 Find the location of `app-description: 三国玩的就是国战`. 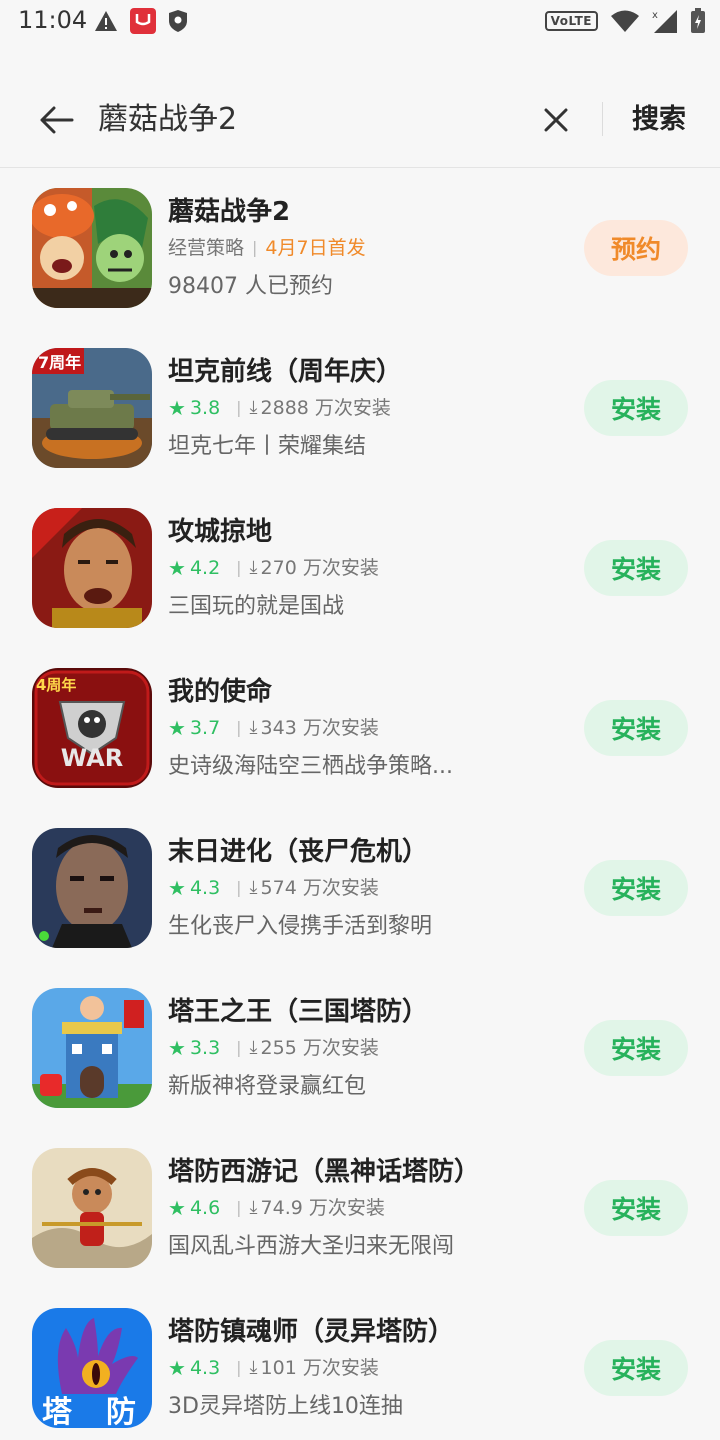

app-description: 三国玩的就是国战 is located at coordinates (256, 606).